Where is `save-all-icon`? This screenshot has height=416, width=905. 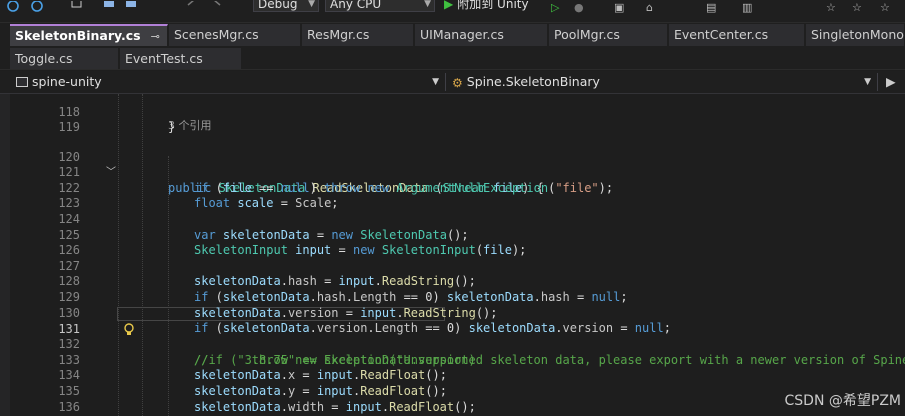
save-all-icon is located at coordinates (131, 7).